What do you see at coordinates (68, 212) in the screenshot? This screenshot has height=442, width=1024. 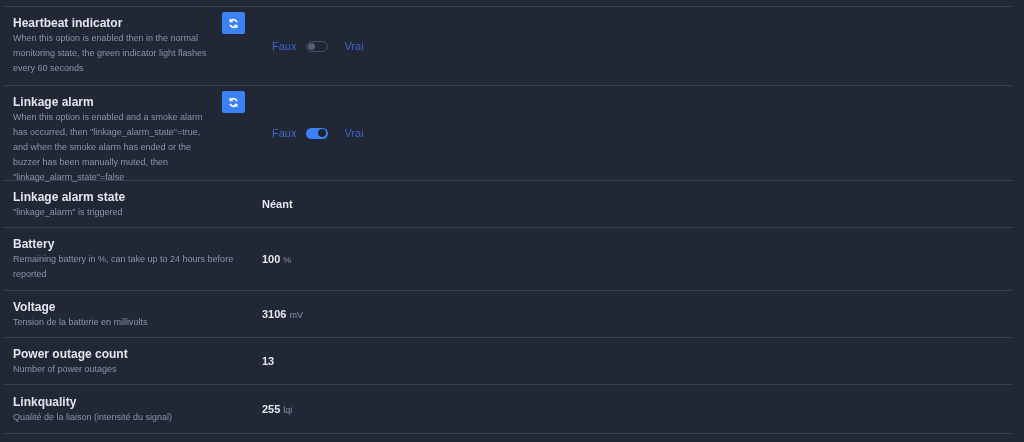 I see `setting-description: "linkage_alarm" is triggered` at bounding box center [68, 212].